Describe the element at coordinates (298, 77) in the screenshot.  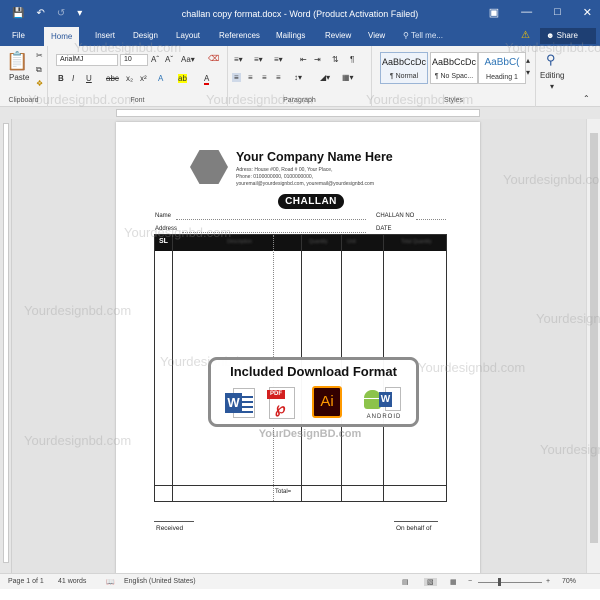
I see `line-spacing-icon: ↕▾` at that location.